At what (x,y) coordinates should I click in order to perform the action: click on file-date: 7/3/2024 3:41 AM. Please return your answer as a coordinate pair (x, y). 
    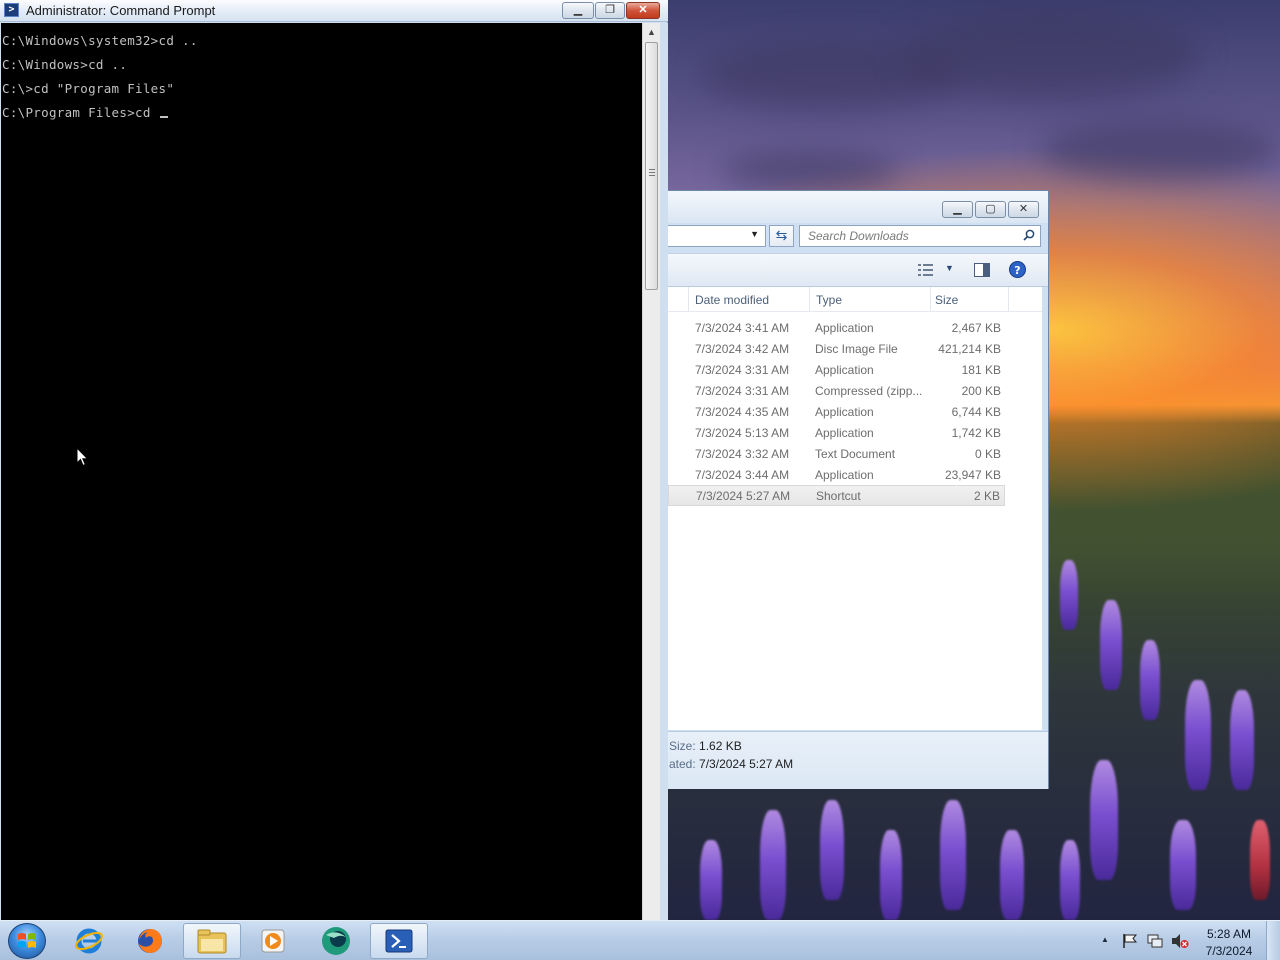
    Looking at the image, I should click on (742, 328).